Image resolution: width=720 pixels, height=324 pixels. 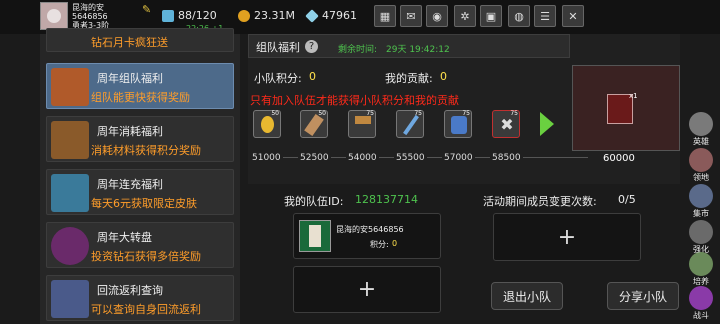 I want to click on menu-icon: ☰, so click(x=545, y=16).